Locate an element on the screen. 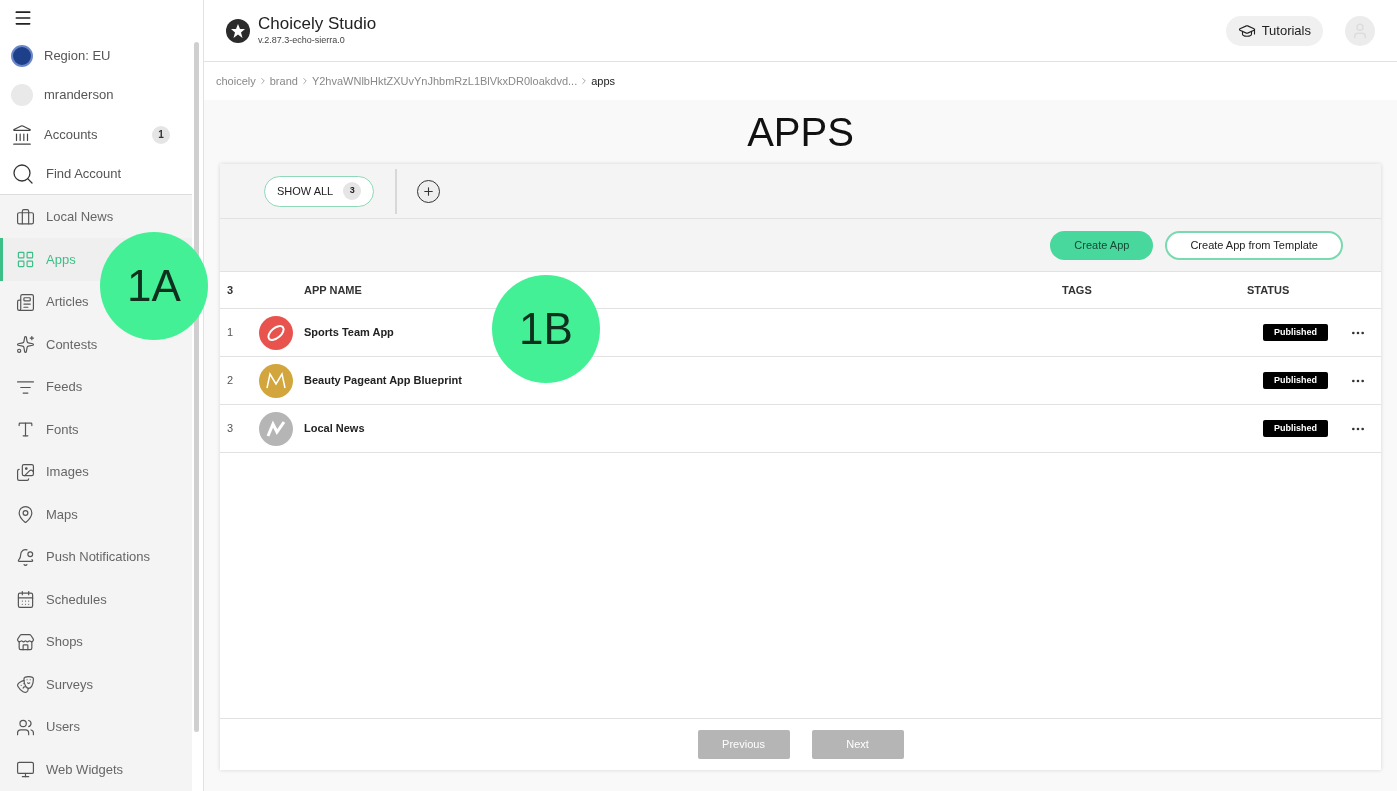  column-header: TAGS is located at coordinates (1077, 290).